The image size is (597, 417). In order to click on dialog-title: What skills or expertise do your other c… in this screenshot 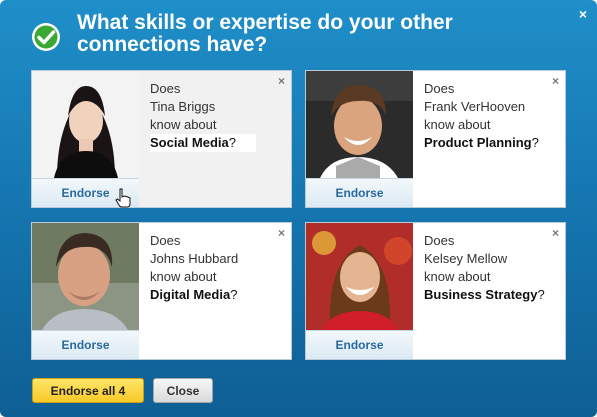, I will do `click(265, 33)`.